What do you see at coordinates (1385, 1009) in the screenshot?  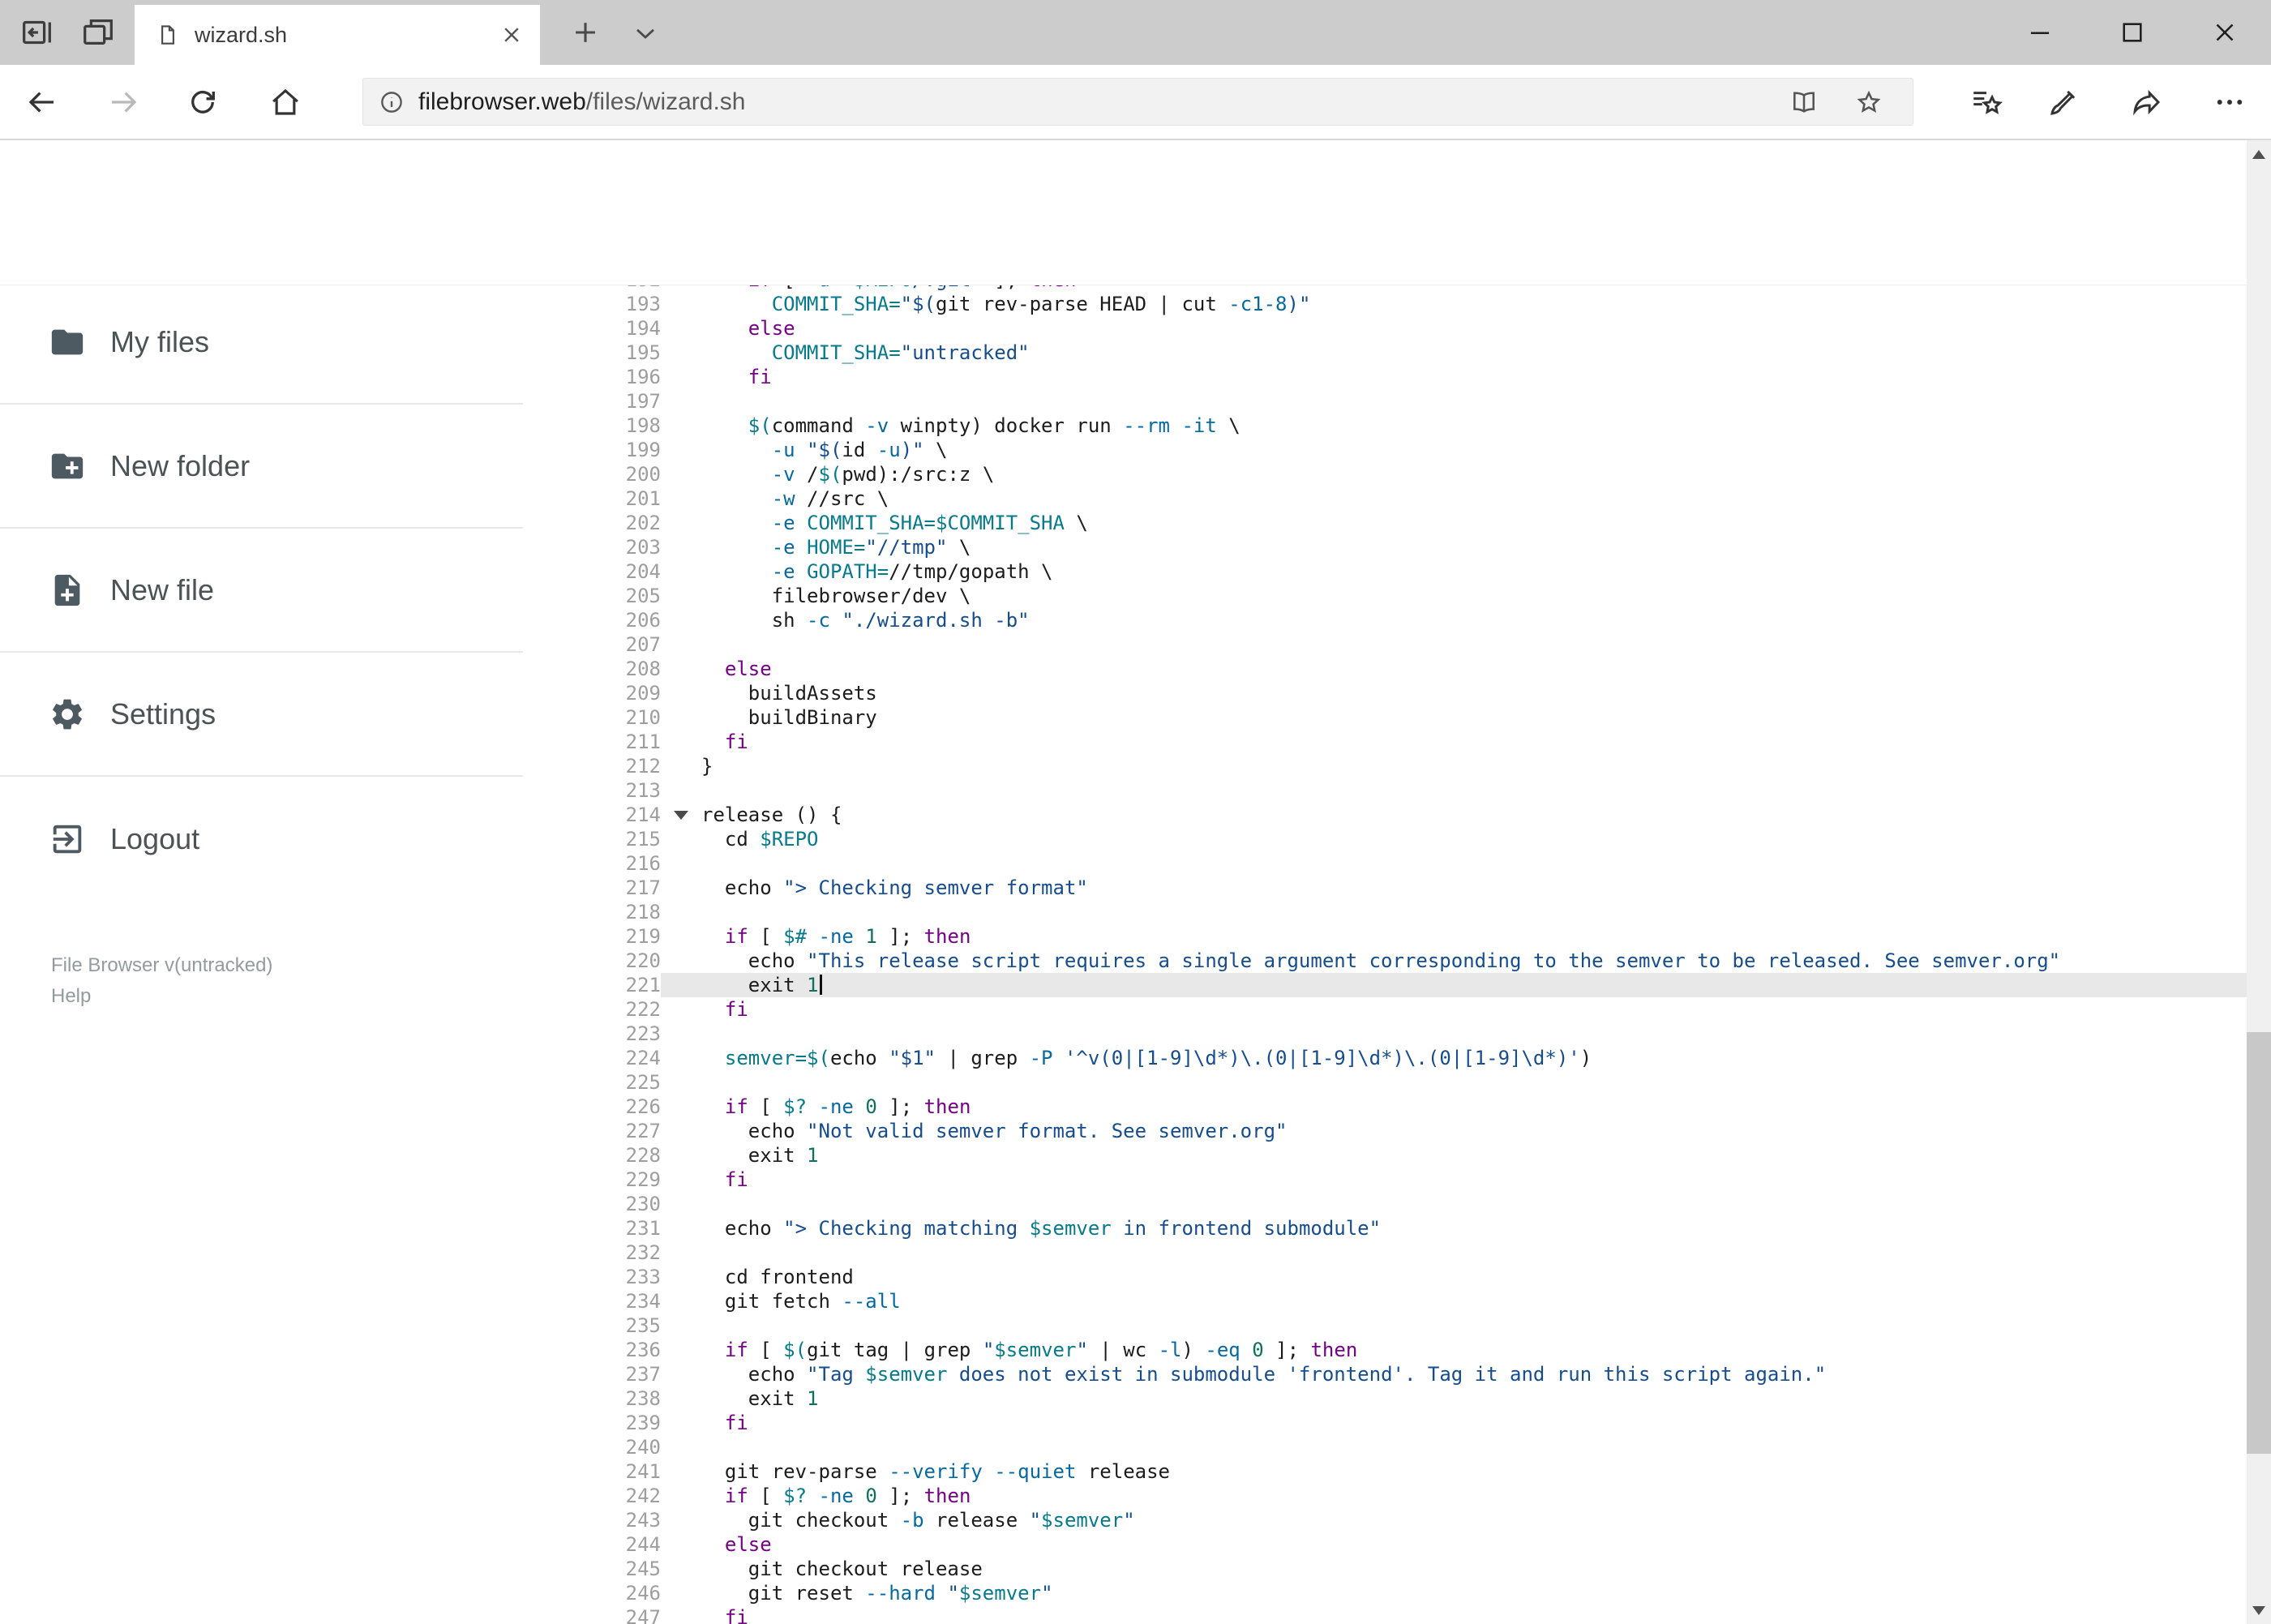 I see `code-line: 222 fi` at bounding box center [1385, 1009].